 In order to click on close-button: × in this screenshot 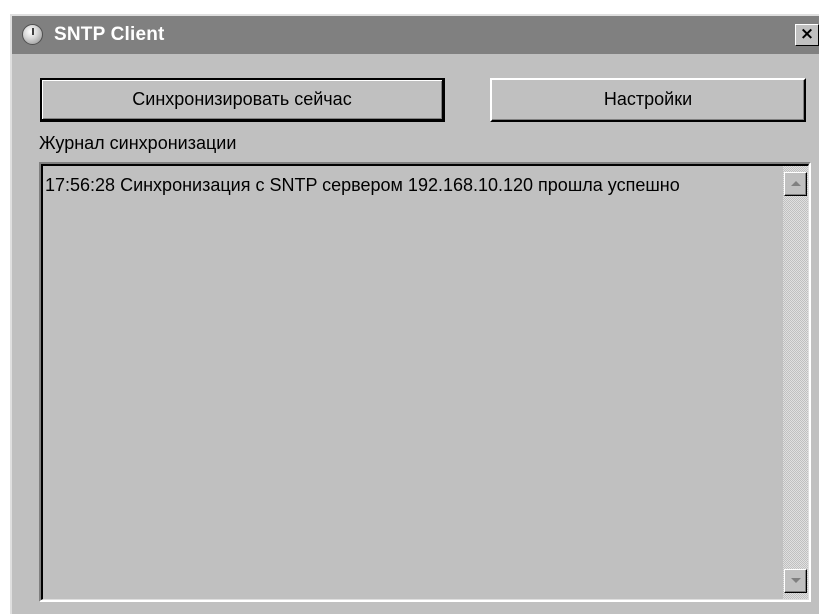, I will do `click(807, 35)`.